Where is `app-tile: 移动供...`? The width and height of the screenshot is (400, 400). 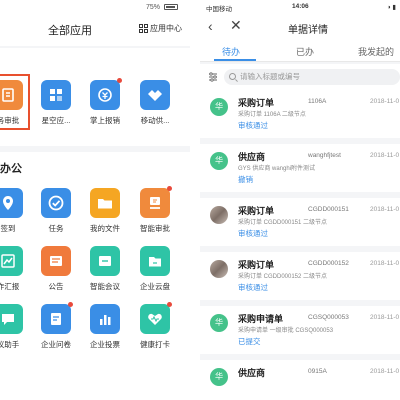 app-tile: 移动供... is located at coordinates (155, 103).